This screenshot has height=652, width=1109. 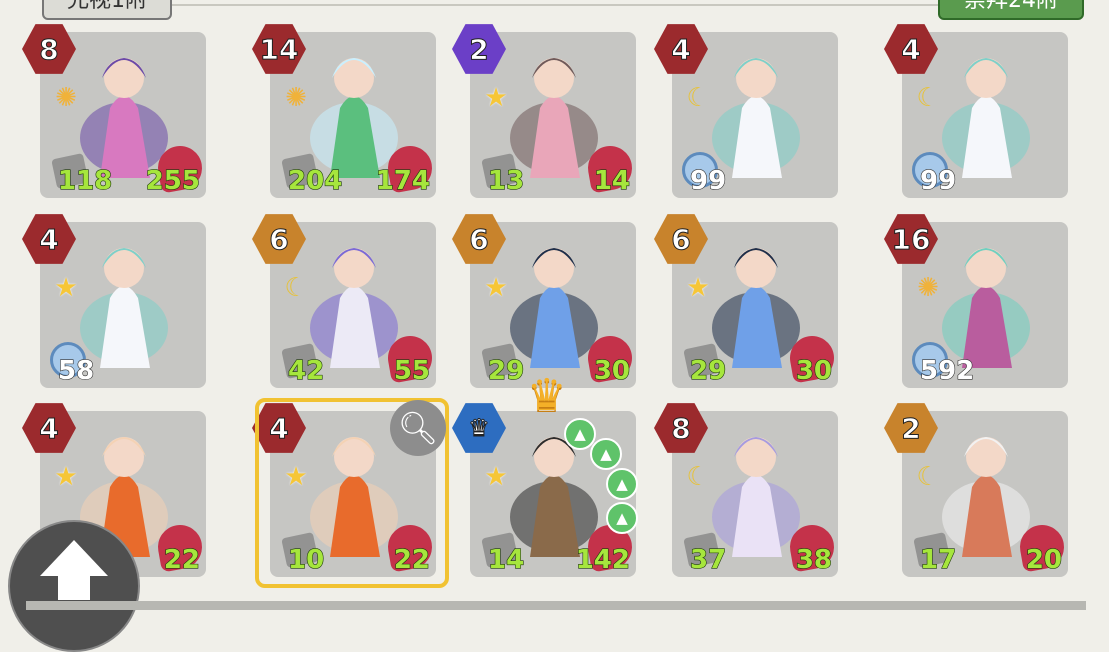 I want to click on hp-value: 55, so click(x=411, y=370).